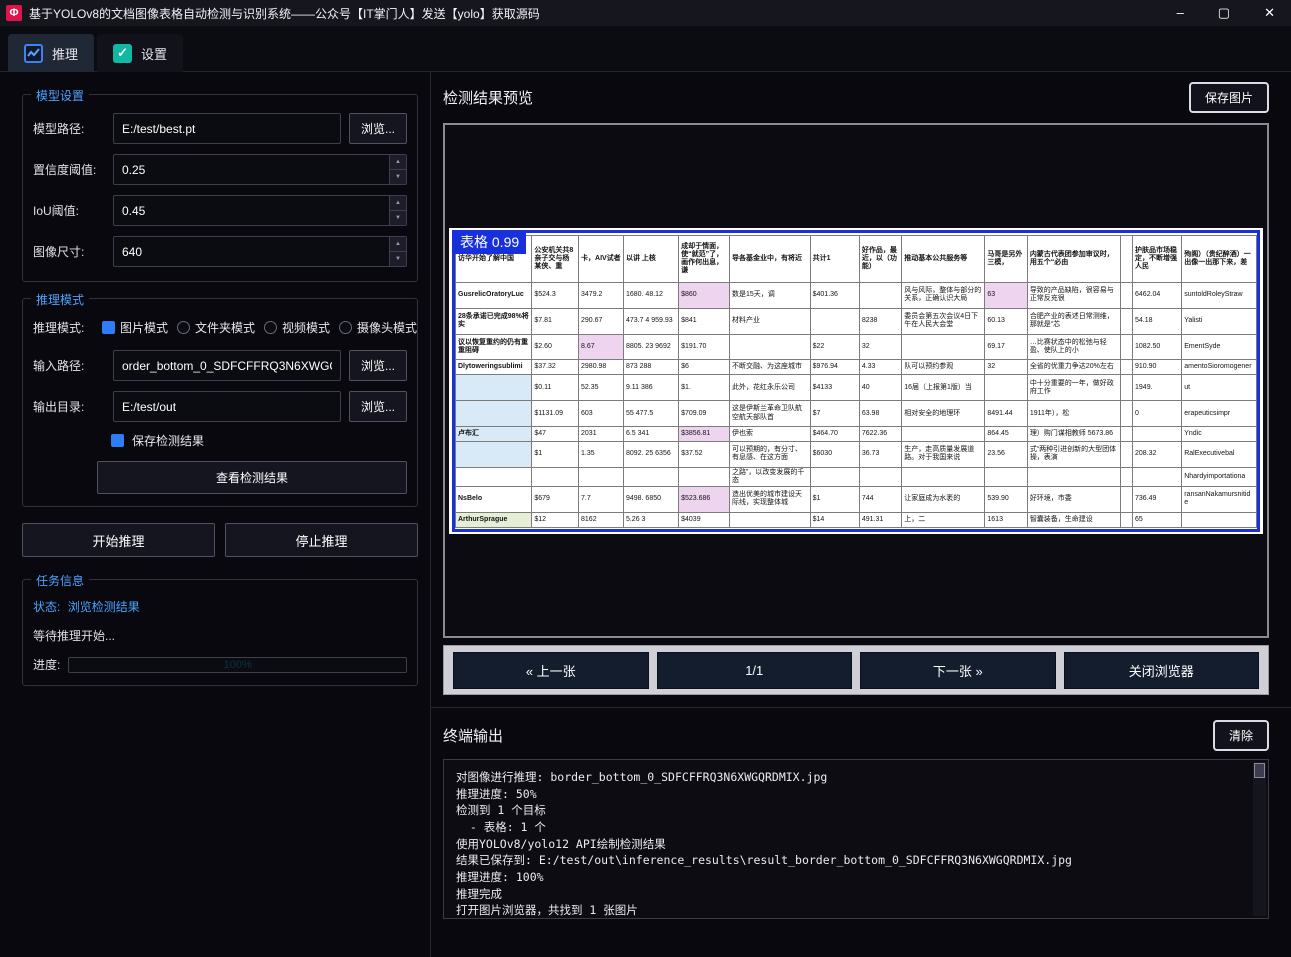 The height and width of the screenshot is (957, 1291). I want to click on table-cell: 风与风际，整体与部分的关系，正确认识大局, so click(943, 295).